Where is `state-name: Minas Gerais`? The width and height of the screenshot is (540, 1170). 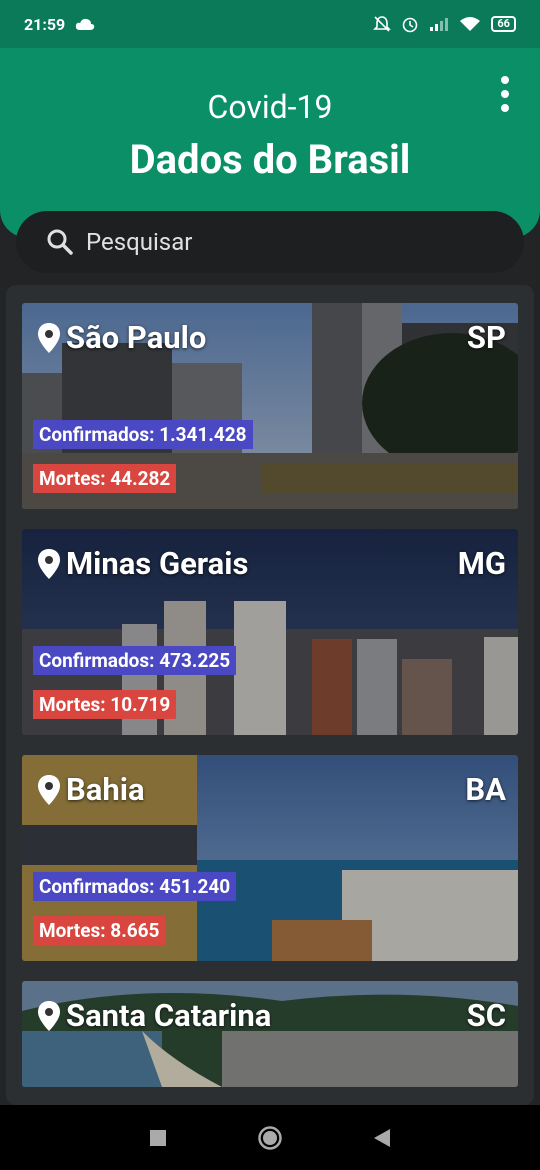
state-name: Minas Gerais is located at coordinates (143, 563).